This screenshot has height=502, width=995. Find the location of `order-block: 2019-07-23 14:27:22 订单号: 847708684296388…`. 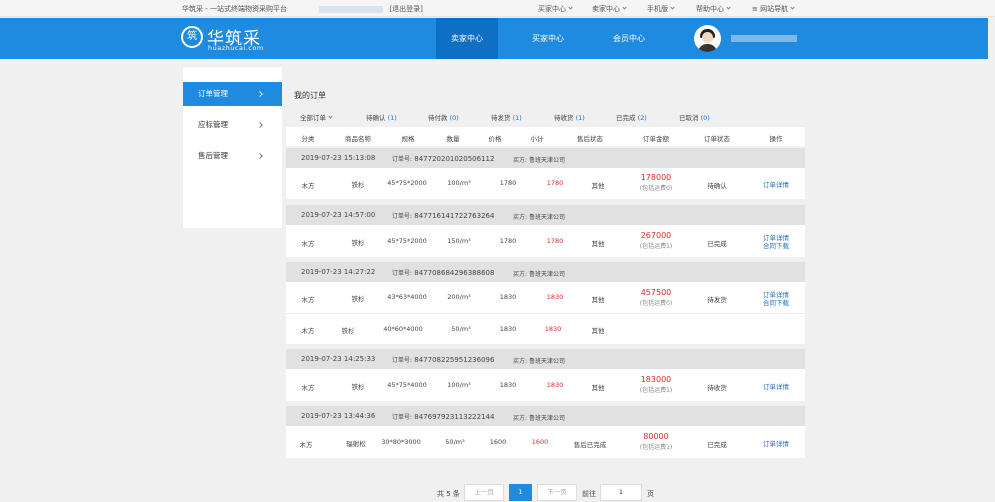

order-block: 2019-07-23 14:27:22 订单号: 847708684296388… is located at coordinates (545, 303).